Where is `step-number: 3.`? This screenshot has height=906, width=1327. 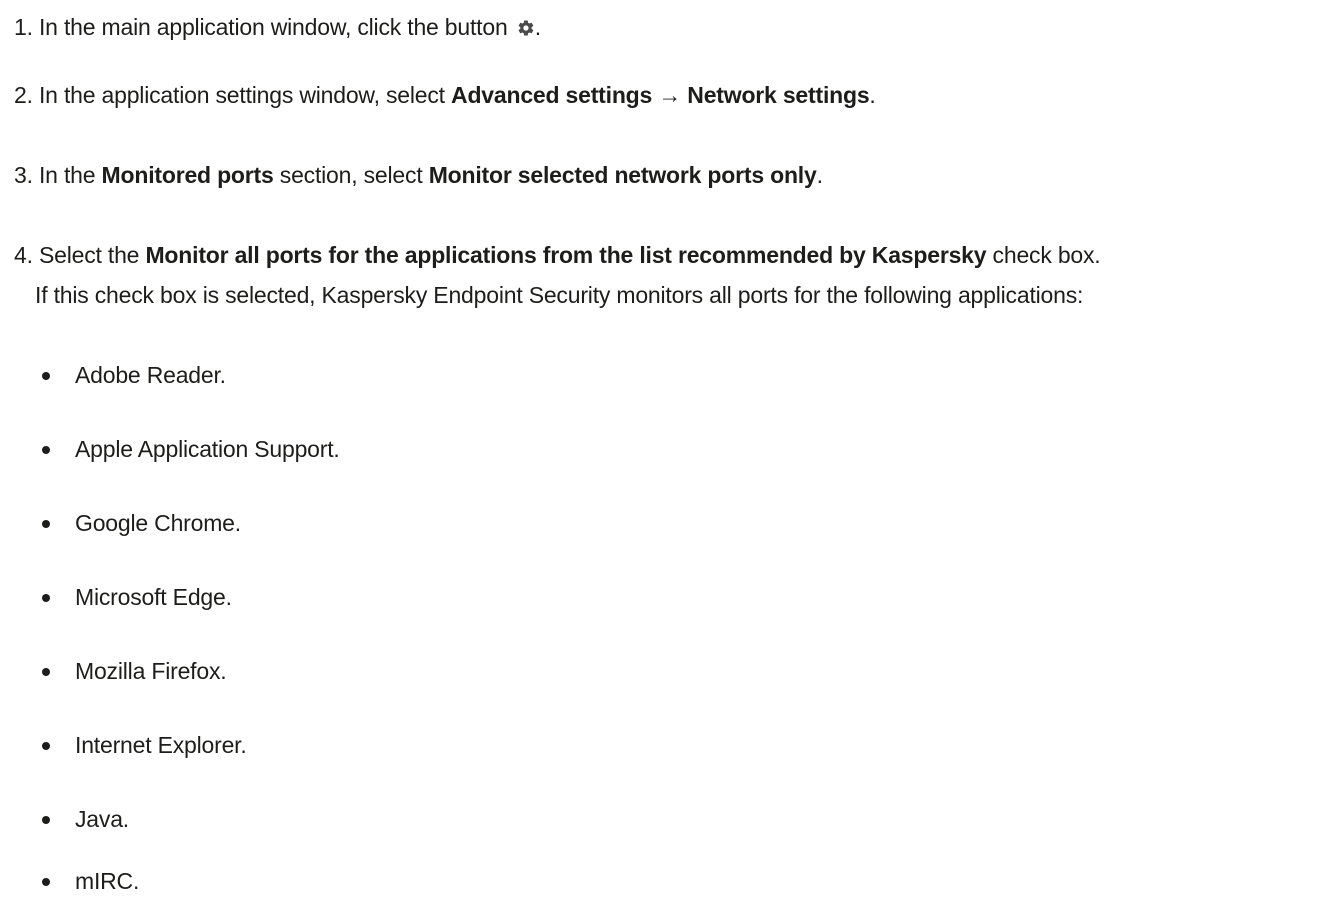 step-number: 3. is located at coordinates (23, 175).